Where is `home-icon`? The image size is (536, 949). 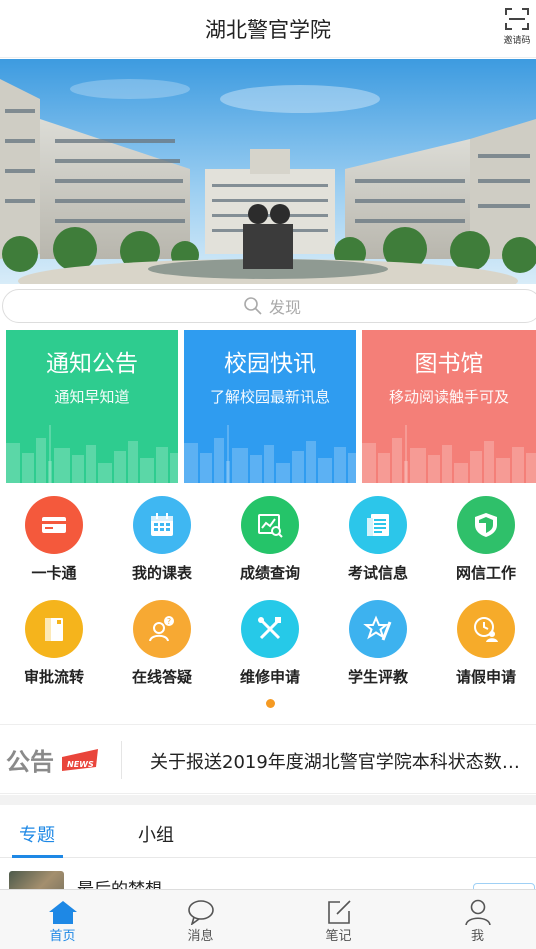
home-icon is located at coordinates (62, 912).